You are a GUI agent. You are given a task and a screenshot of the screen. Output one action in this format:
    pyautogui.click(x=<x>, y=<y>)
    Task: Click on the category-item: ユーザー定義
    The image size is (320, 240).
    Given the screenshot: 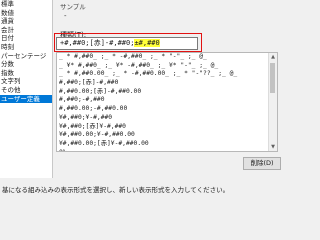 What is the action you would take?
    pyautogui.click(x=26, y=99)
    